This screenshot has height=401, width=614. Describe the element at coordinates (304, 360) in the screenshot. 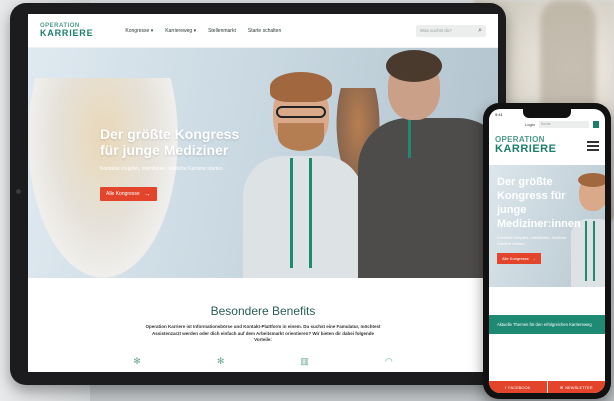

I see `benefit-icon-3: ▥` at that location.